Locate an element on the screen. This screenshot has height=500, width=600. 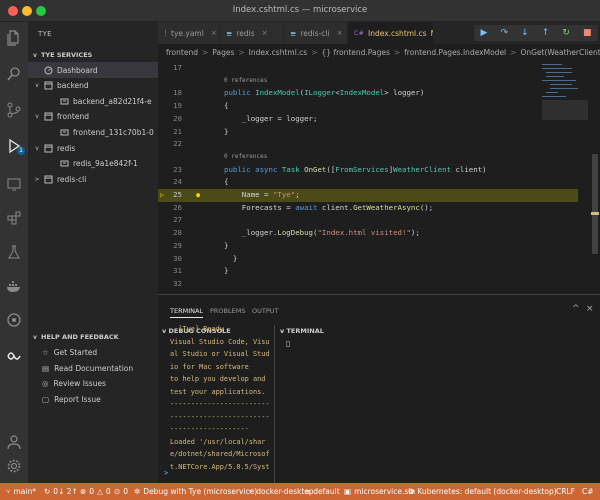
testing-icon is located at coordinates (14, 252).